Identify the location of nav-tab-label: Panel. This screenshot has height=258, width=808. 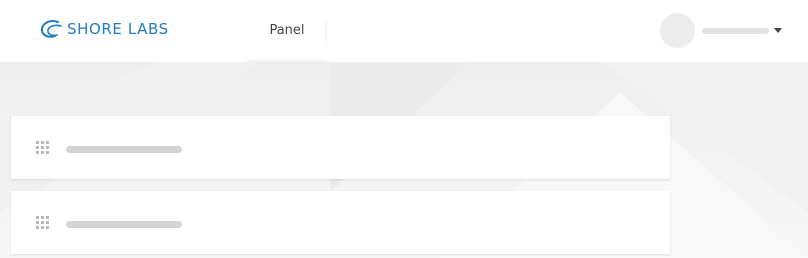
(287, 30).